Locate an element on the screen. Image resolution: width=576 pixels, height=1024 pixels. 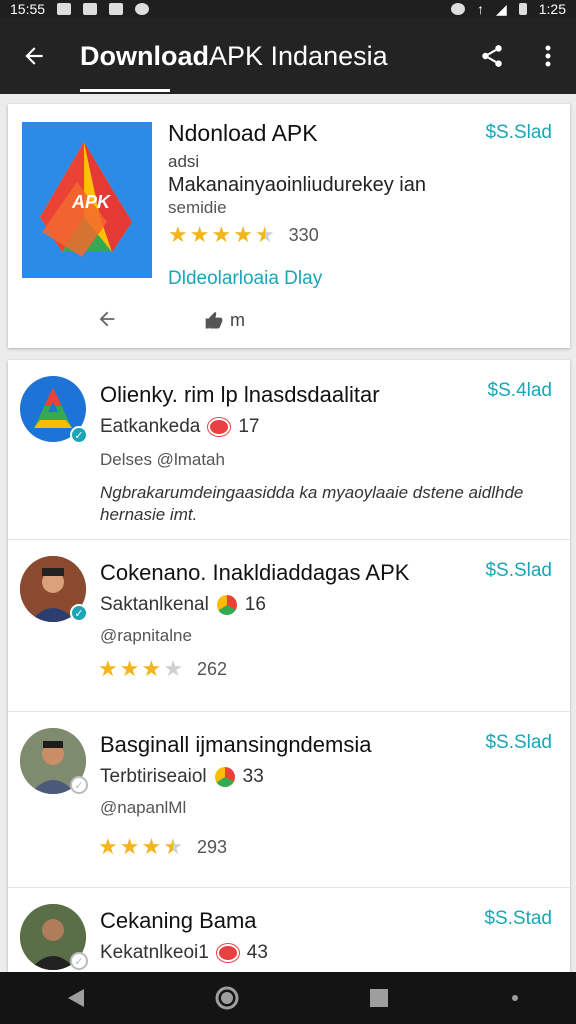
item-meta: Kekatnlkeoi1 43 is located at coordinates (184, 953).